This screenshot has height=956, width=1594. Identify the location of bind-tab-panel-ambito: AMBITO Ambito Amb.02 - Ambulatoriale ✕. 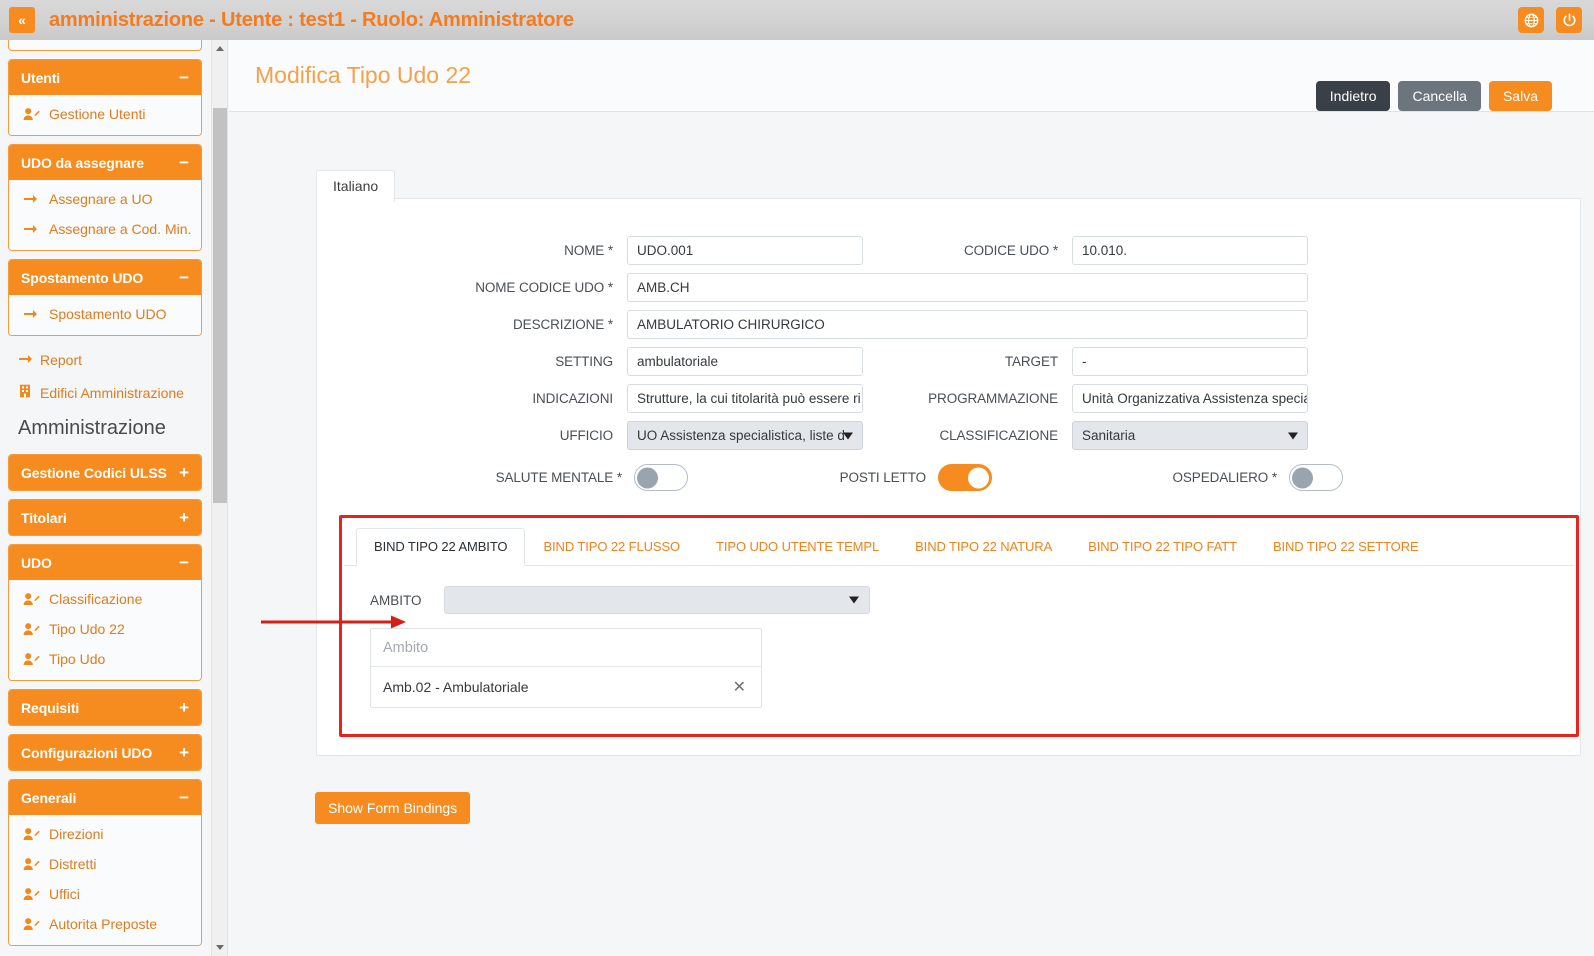
(959, 649).